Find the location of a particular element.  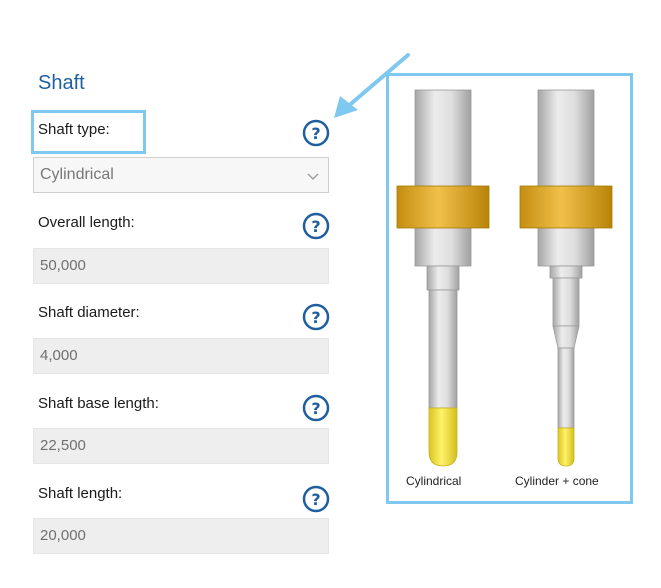

caption-cylinder-cone: Cylinder + cone is located at coordinates (557, 481).